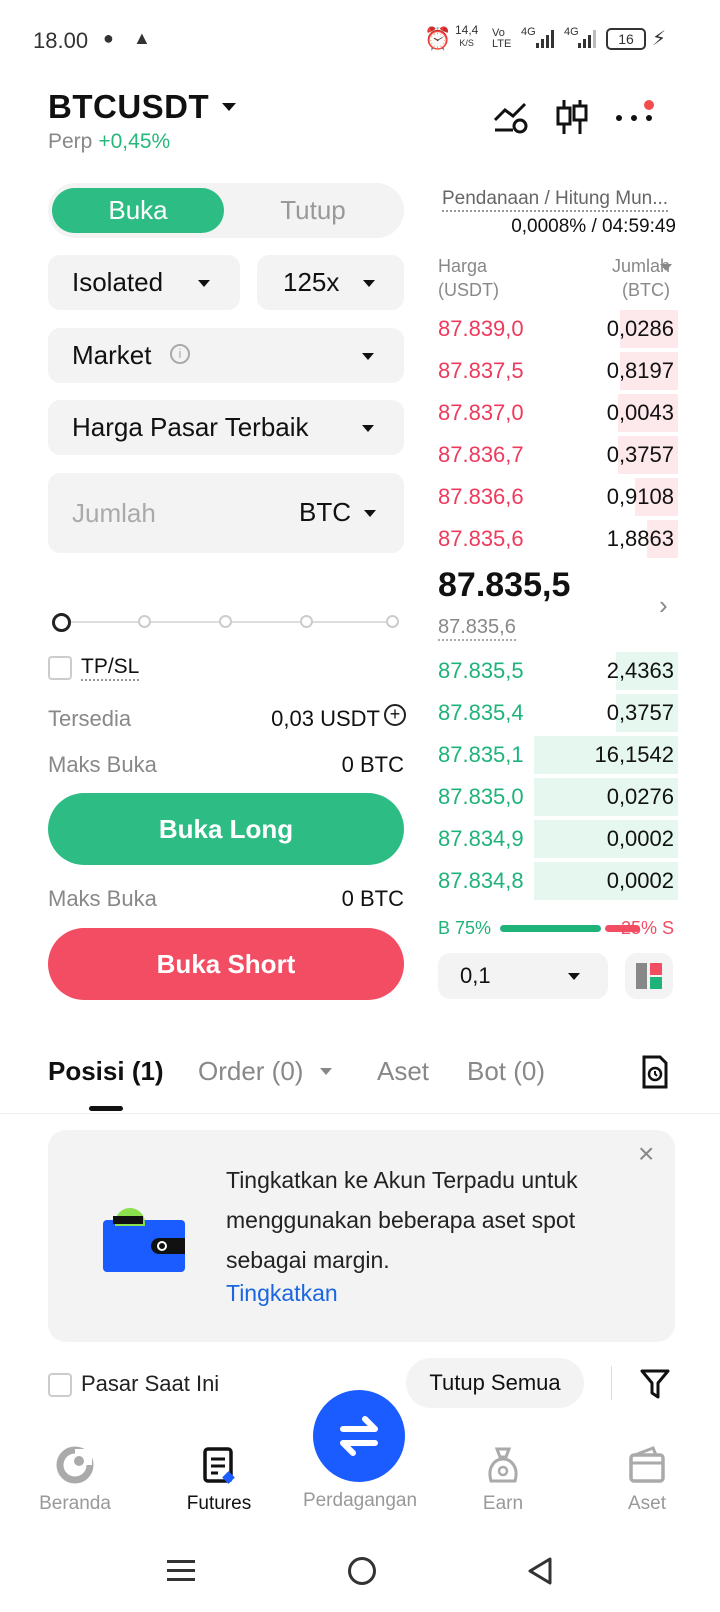 The image size is (720, 1612). Describe the element at coordinates (403, 1071) in the screenshot. I see `tab-assets: Aset` at that location.